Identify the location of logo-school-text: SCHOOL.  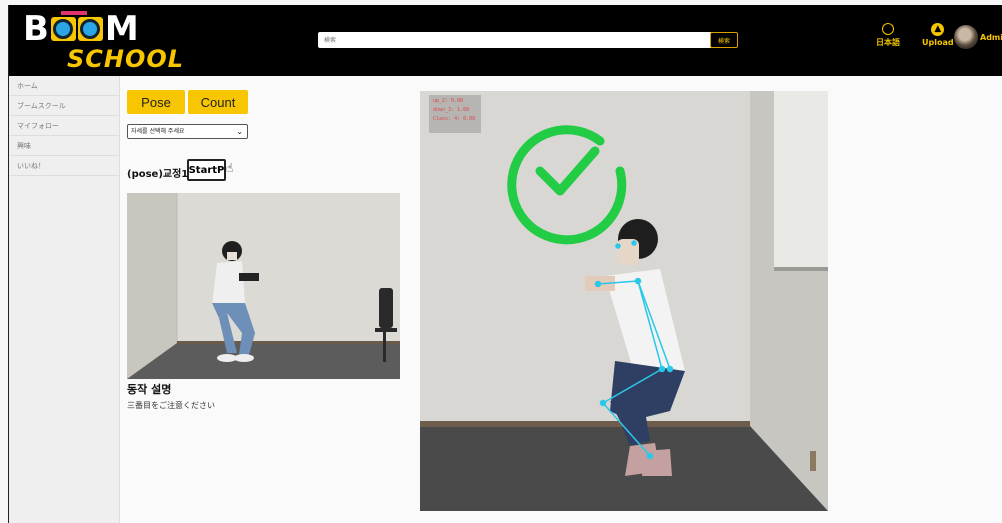
(126, 59).